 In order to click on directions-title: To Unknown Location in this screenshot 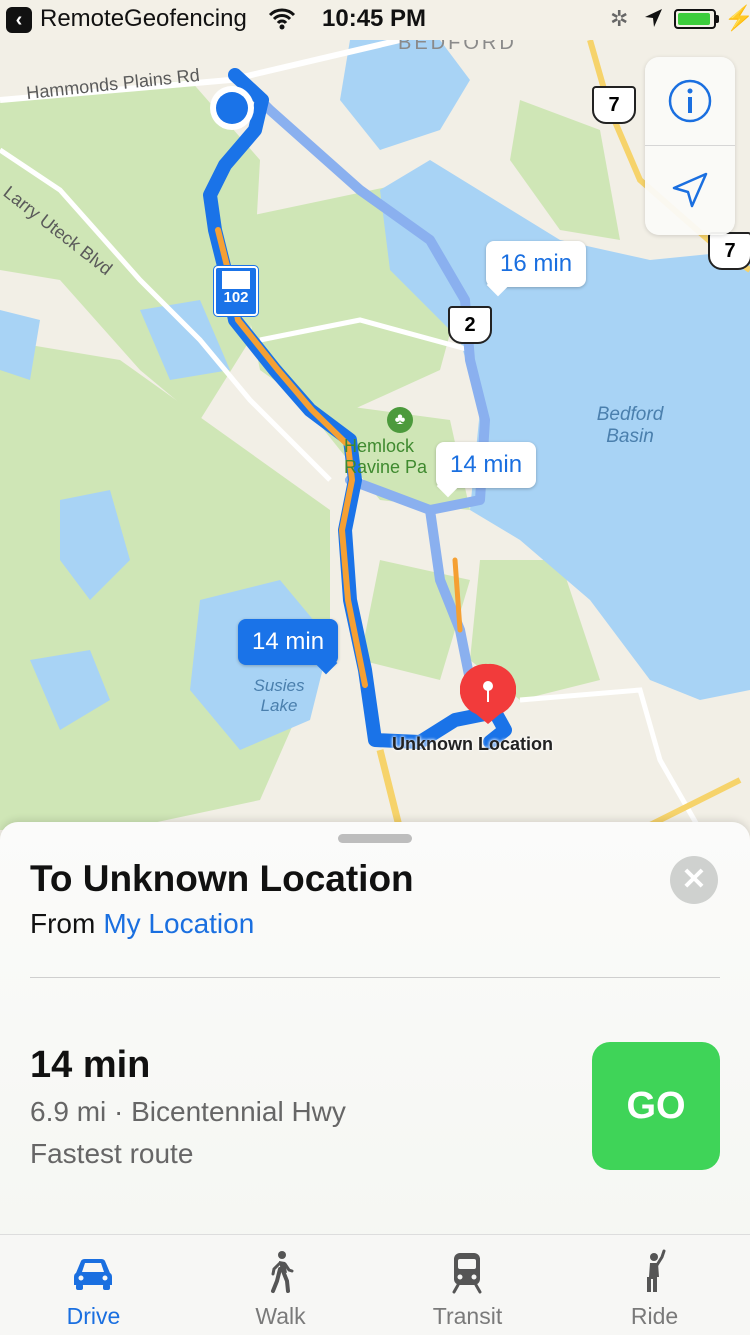, I will do `click(222, 878)`.